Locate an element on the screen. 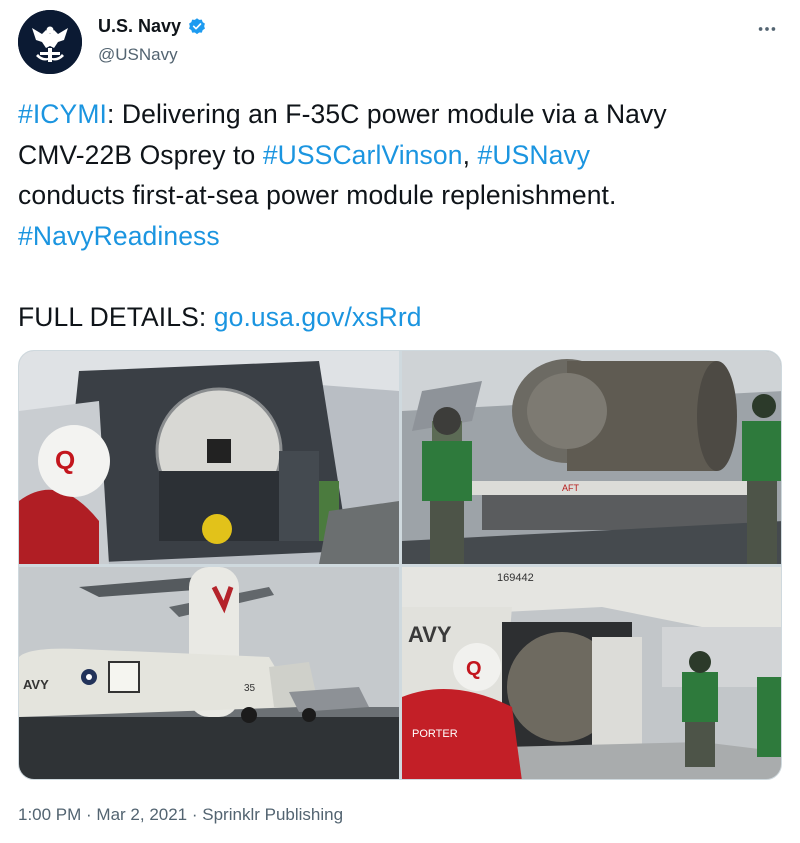 This screenshot has height=843, width=800. handle: @USNavy is located at coordinates (138, 55).